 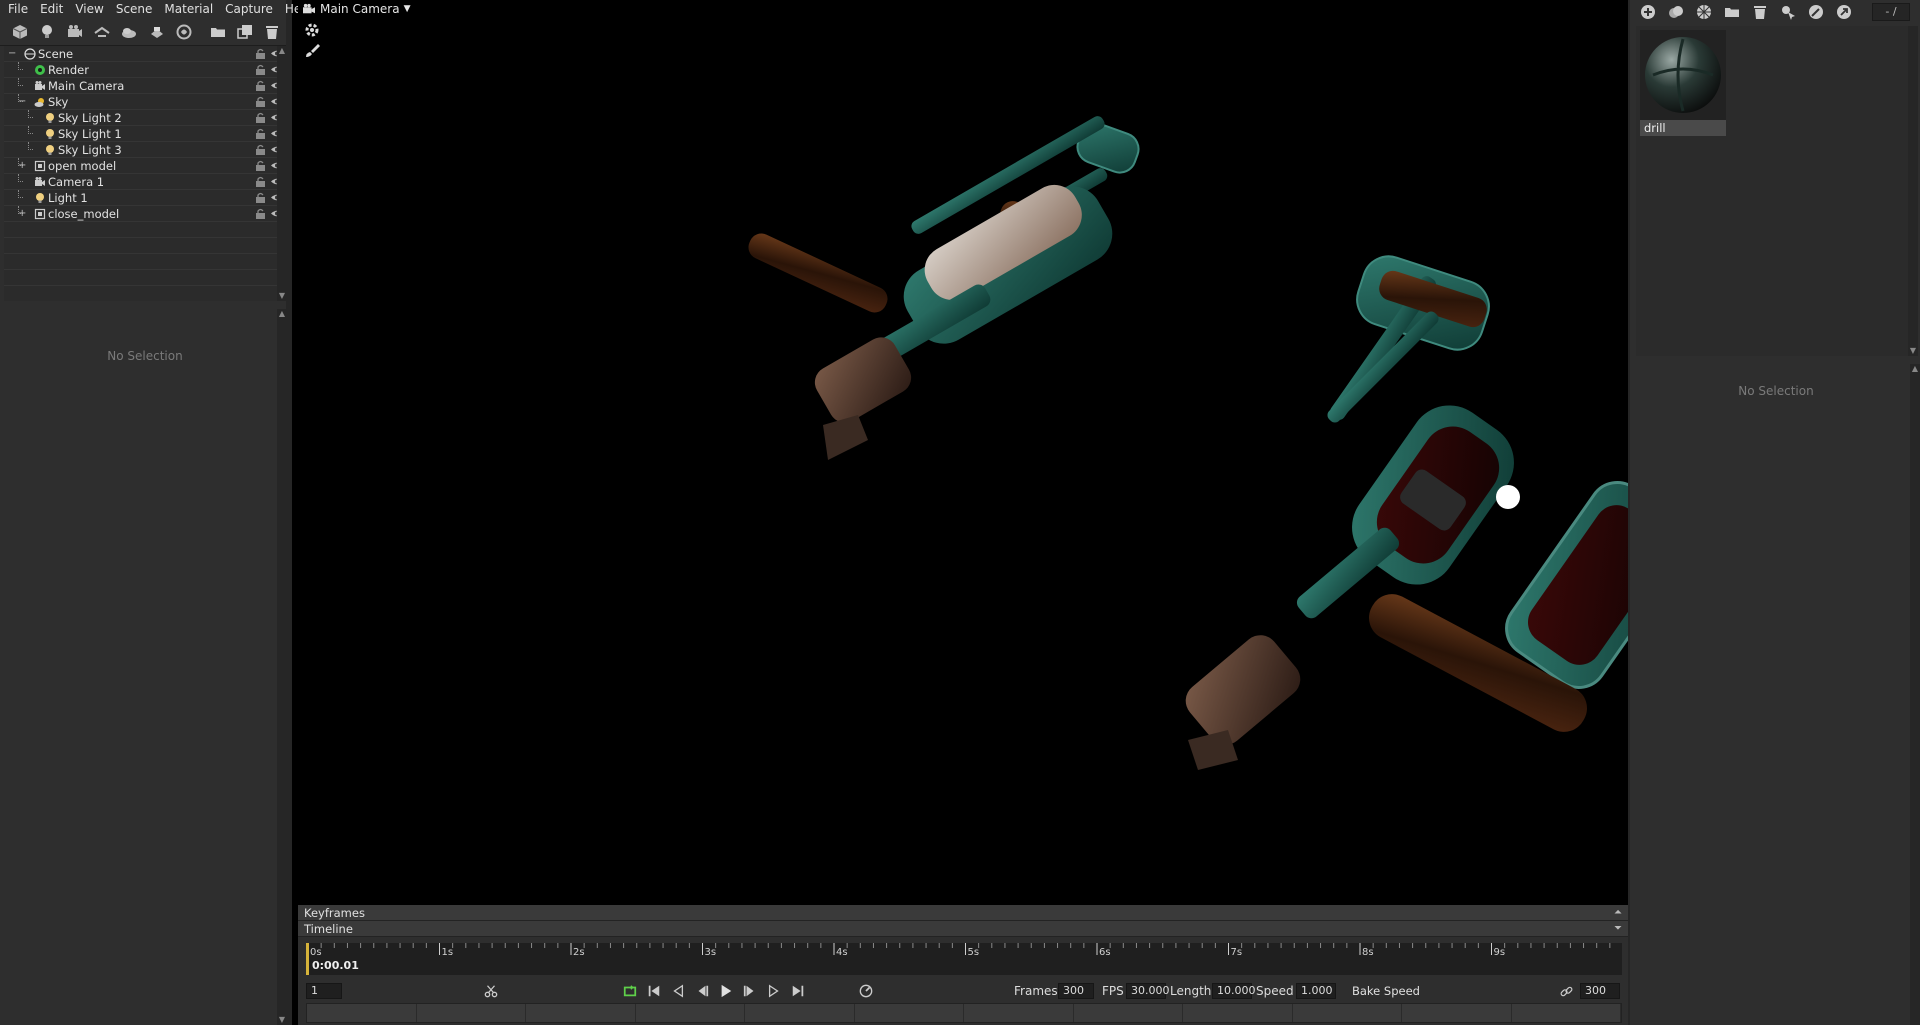 I want to click on tree-item-render: Render, so click(x=145, y=70).